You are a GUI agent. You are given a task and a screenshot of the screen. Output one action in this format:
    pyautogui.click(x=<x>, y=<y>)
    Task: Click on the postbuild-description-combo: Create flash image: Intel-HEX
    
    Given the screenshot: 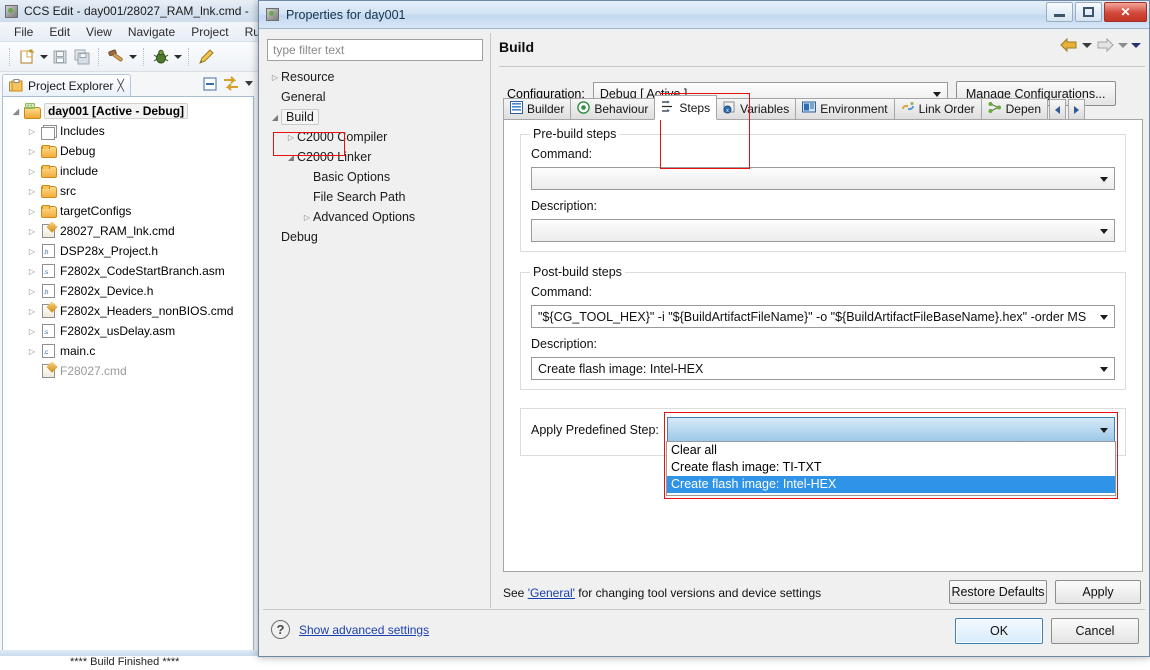 What is the action you would take?
    pyautogui.click(x=823, y=368)
    